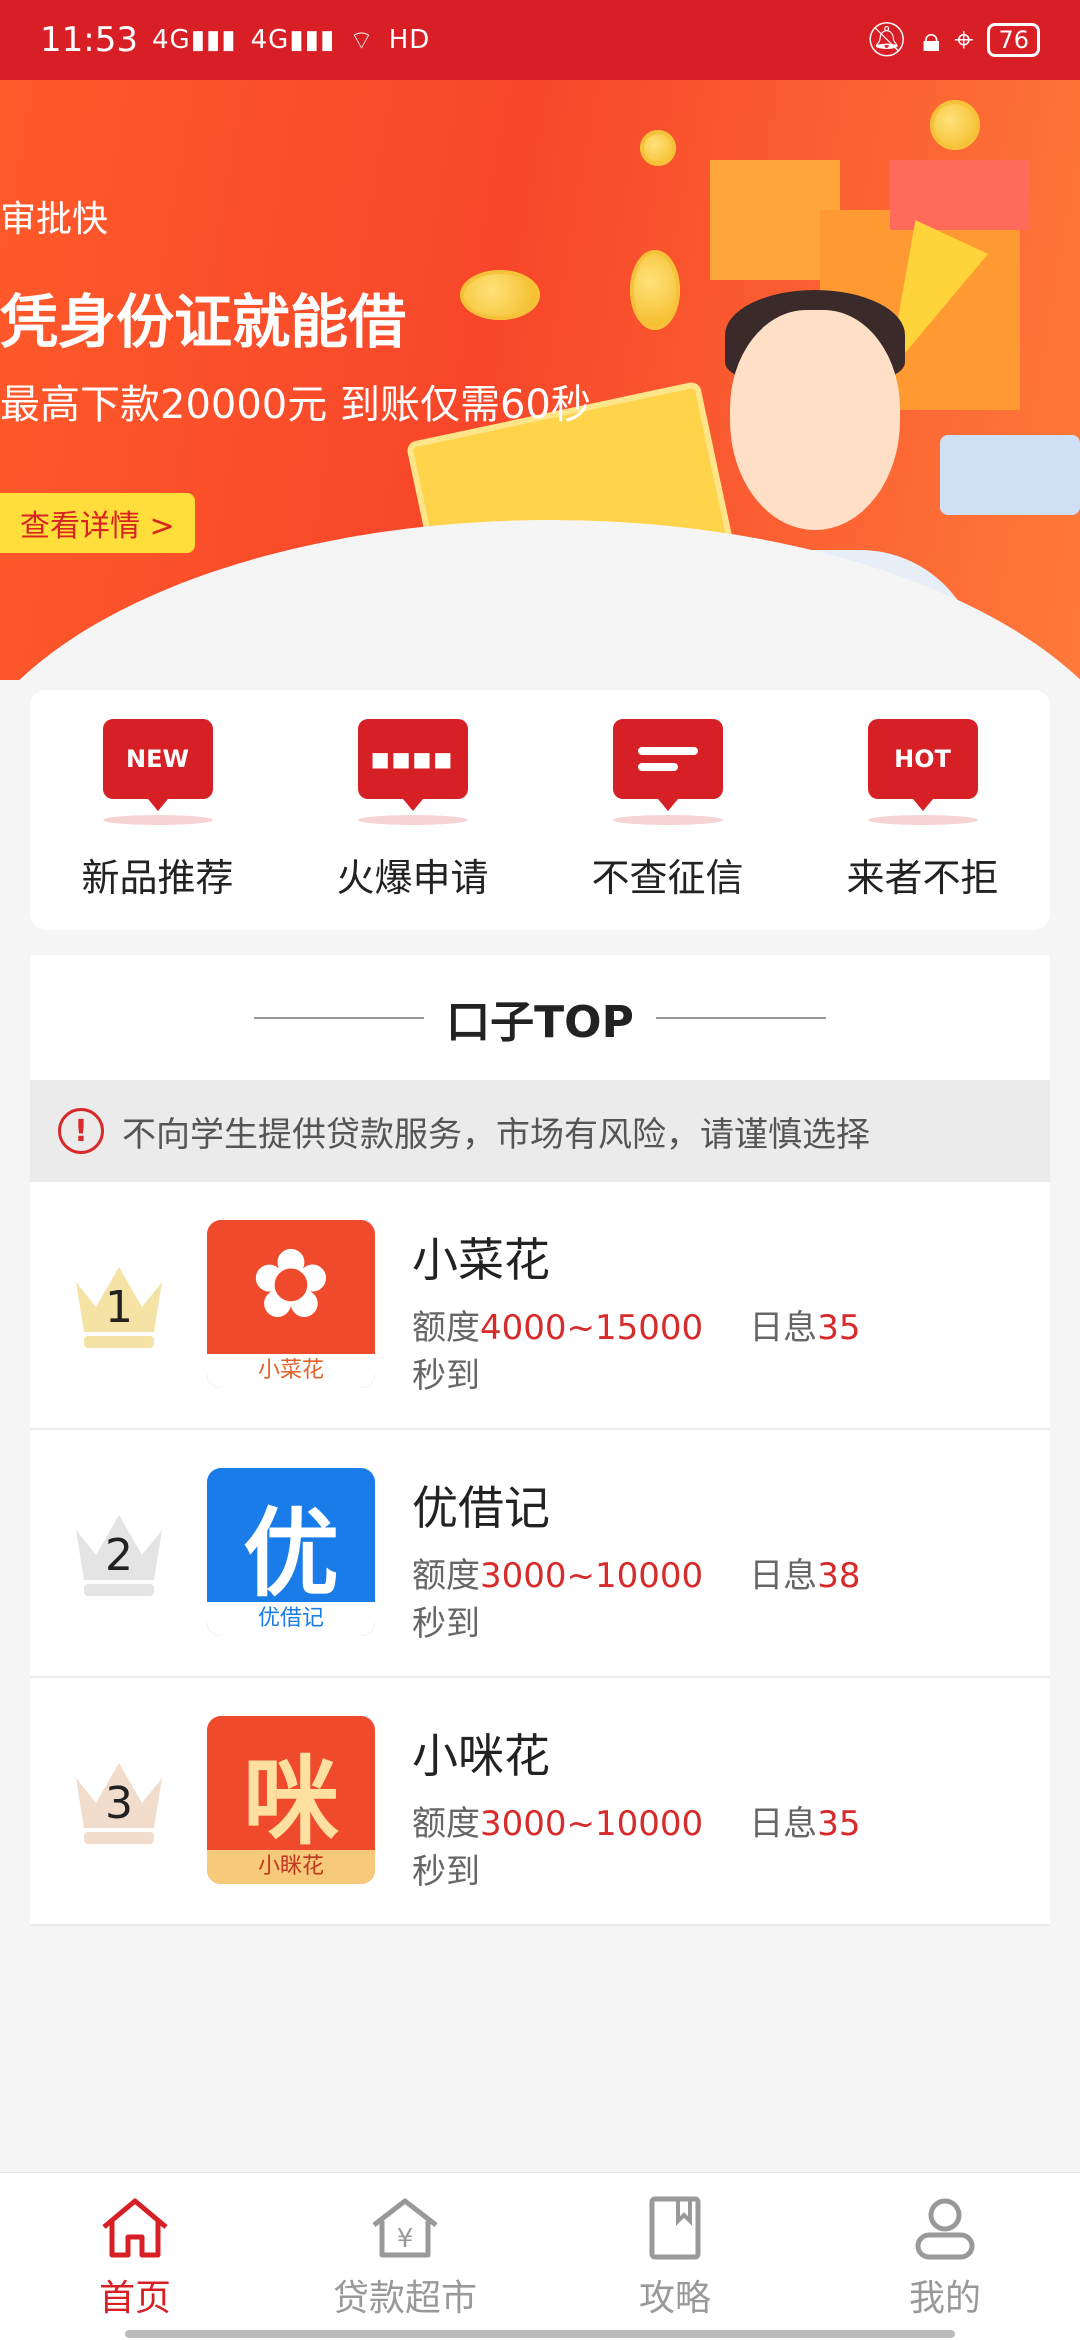 This screenshot has height=2340, width=1080. I want to click on app-name: 小菜花, so click(481, 1260).